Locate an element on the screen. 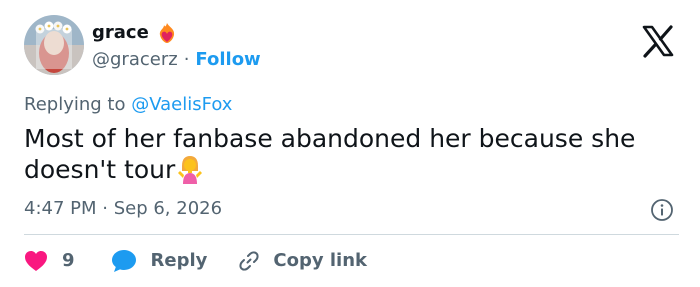  replying-to-label: Replying to is located at coordinates (75, 104).